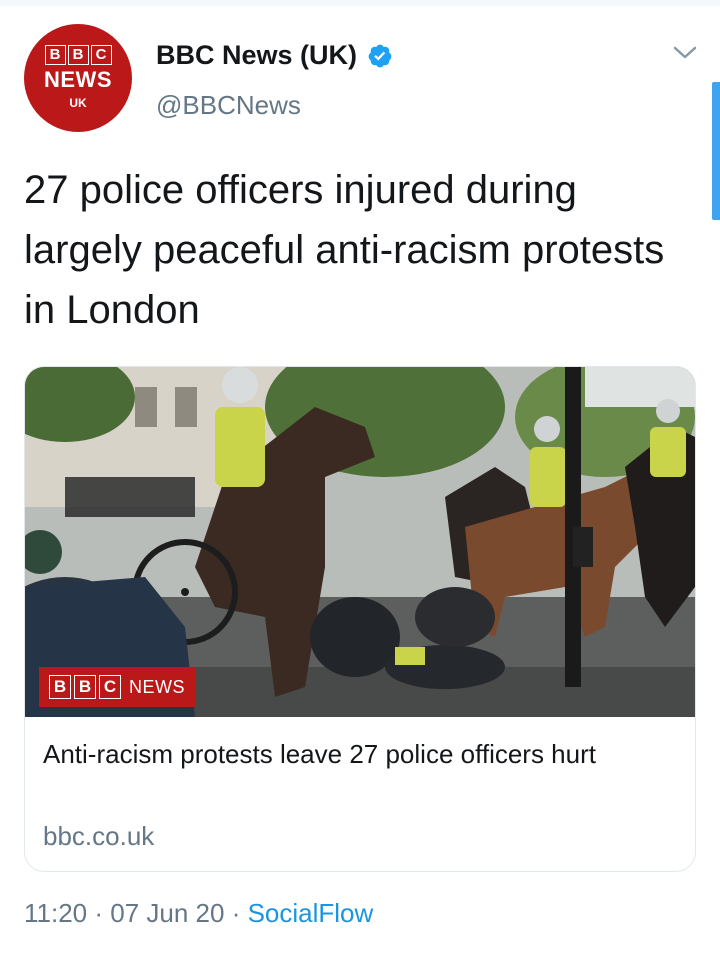 This screenshot has width=720, height=960. I want to click on bbc-block: C, so click(101, 54).